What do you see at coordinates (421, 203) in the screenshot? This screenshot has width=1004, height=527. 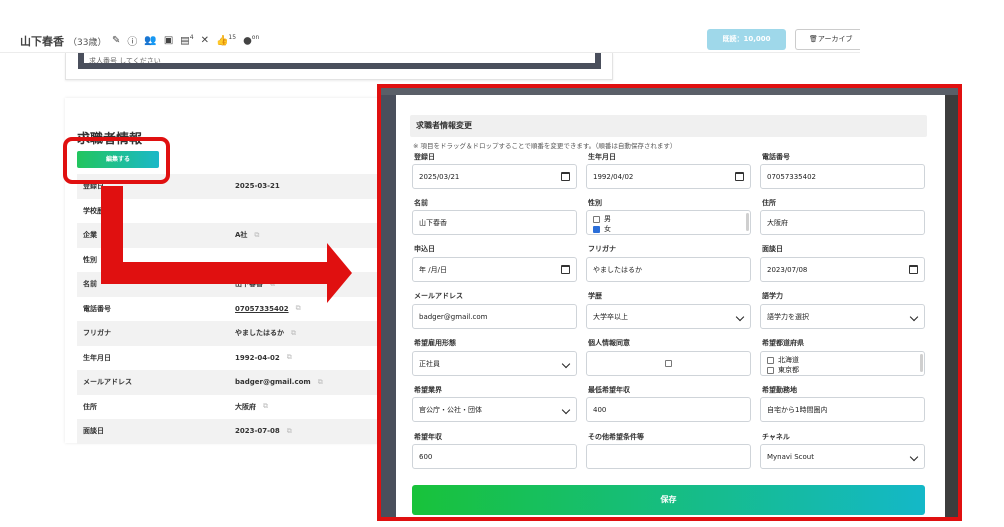 I see `label-name: 名前` at bounding box center [421, 203].